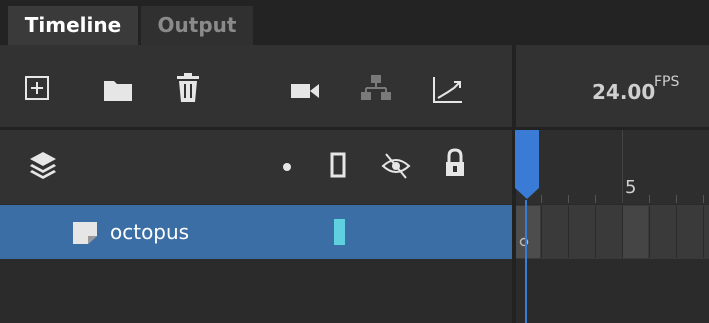 The image size is (709, 323). Describe the element at coordinates (287, 167) in the screenshot. I see `dot-icon` at that location.